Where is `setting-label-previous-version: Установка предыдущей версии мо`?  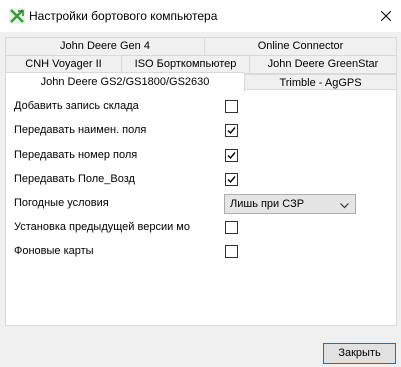
setting-label-previous-version: Установка предыдущей версии мо is located at coordinates (102, 227).